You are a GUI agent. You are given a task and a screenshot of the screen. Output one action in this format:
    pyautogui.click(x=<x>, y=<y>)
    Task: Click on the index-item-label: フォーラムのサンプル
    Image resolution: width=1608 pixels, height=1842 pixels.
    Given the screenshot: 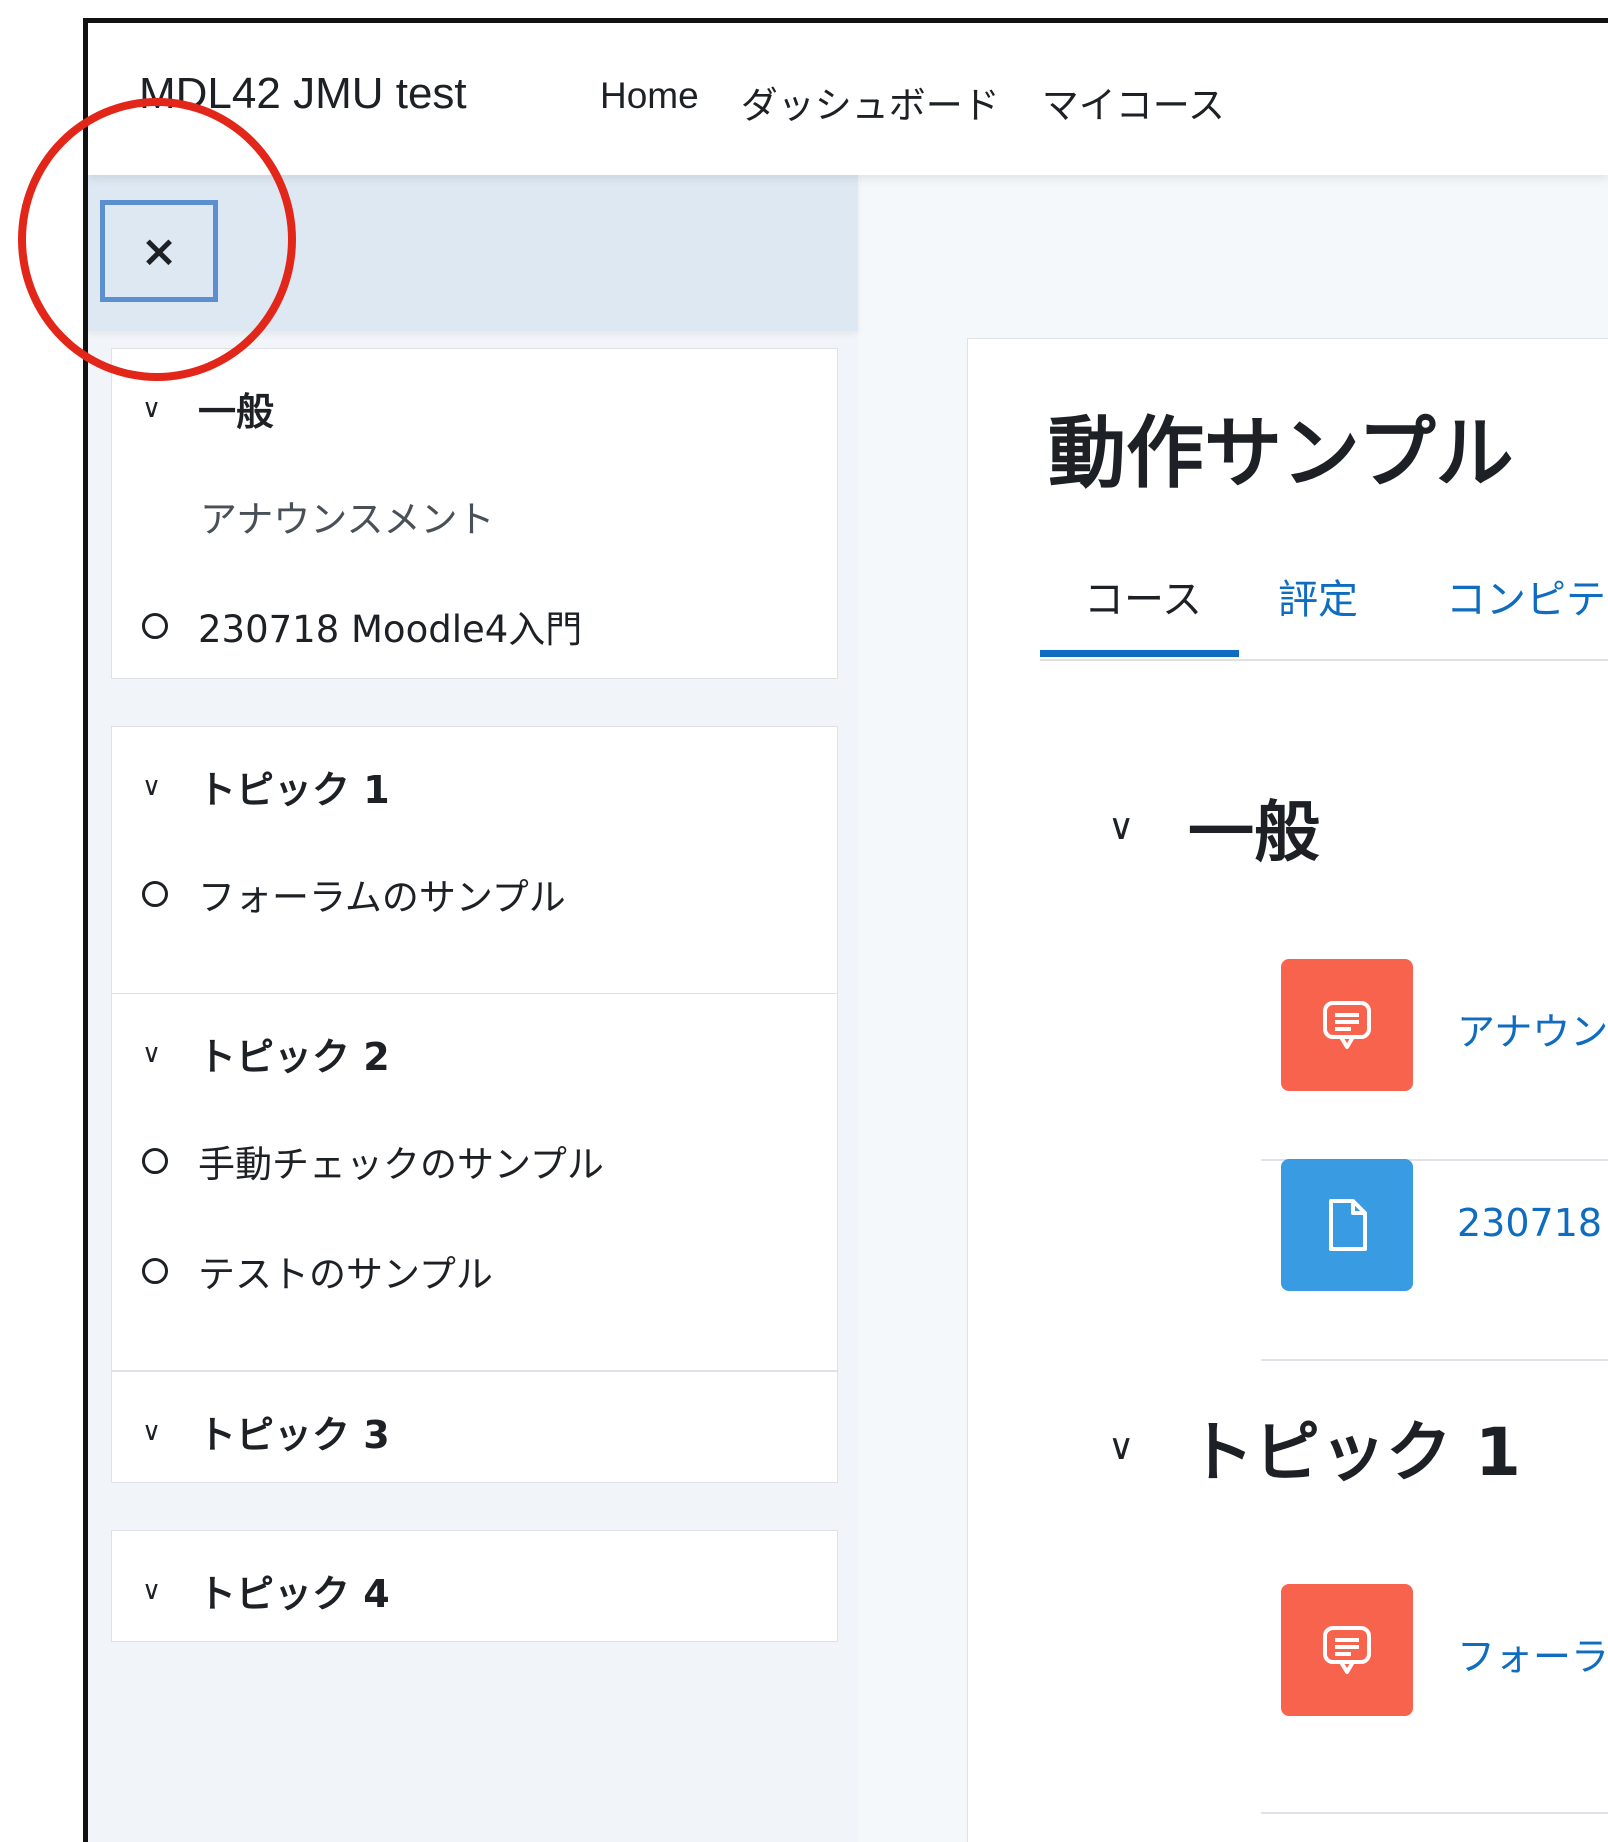 What is the action you would take?
    pyautogui.click(x=382, y=897)
    